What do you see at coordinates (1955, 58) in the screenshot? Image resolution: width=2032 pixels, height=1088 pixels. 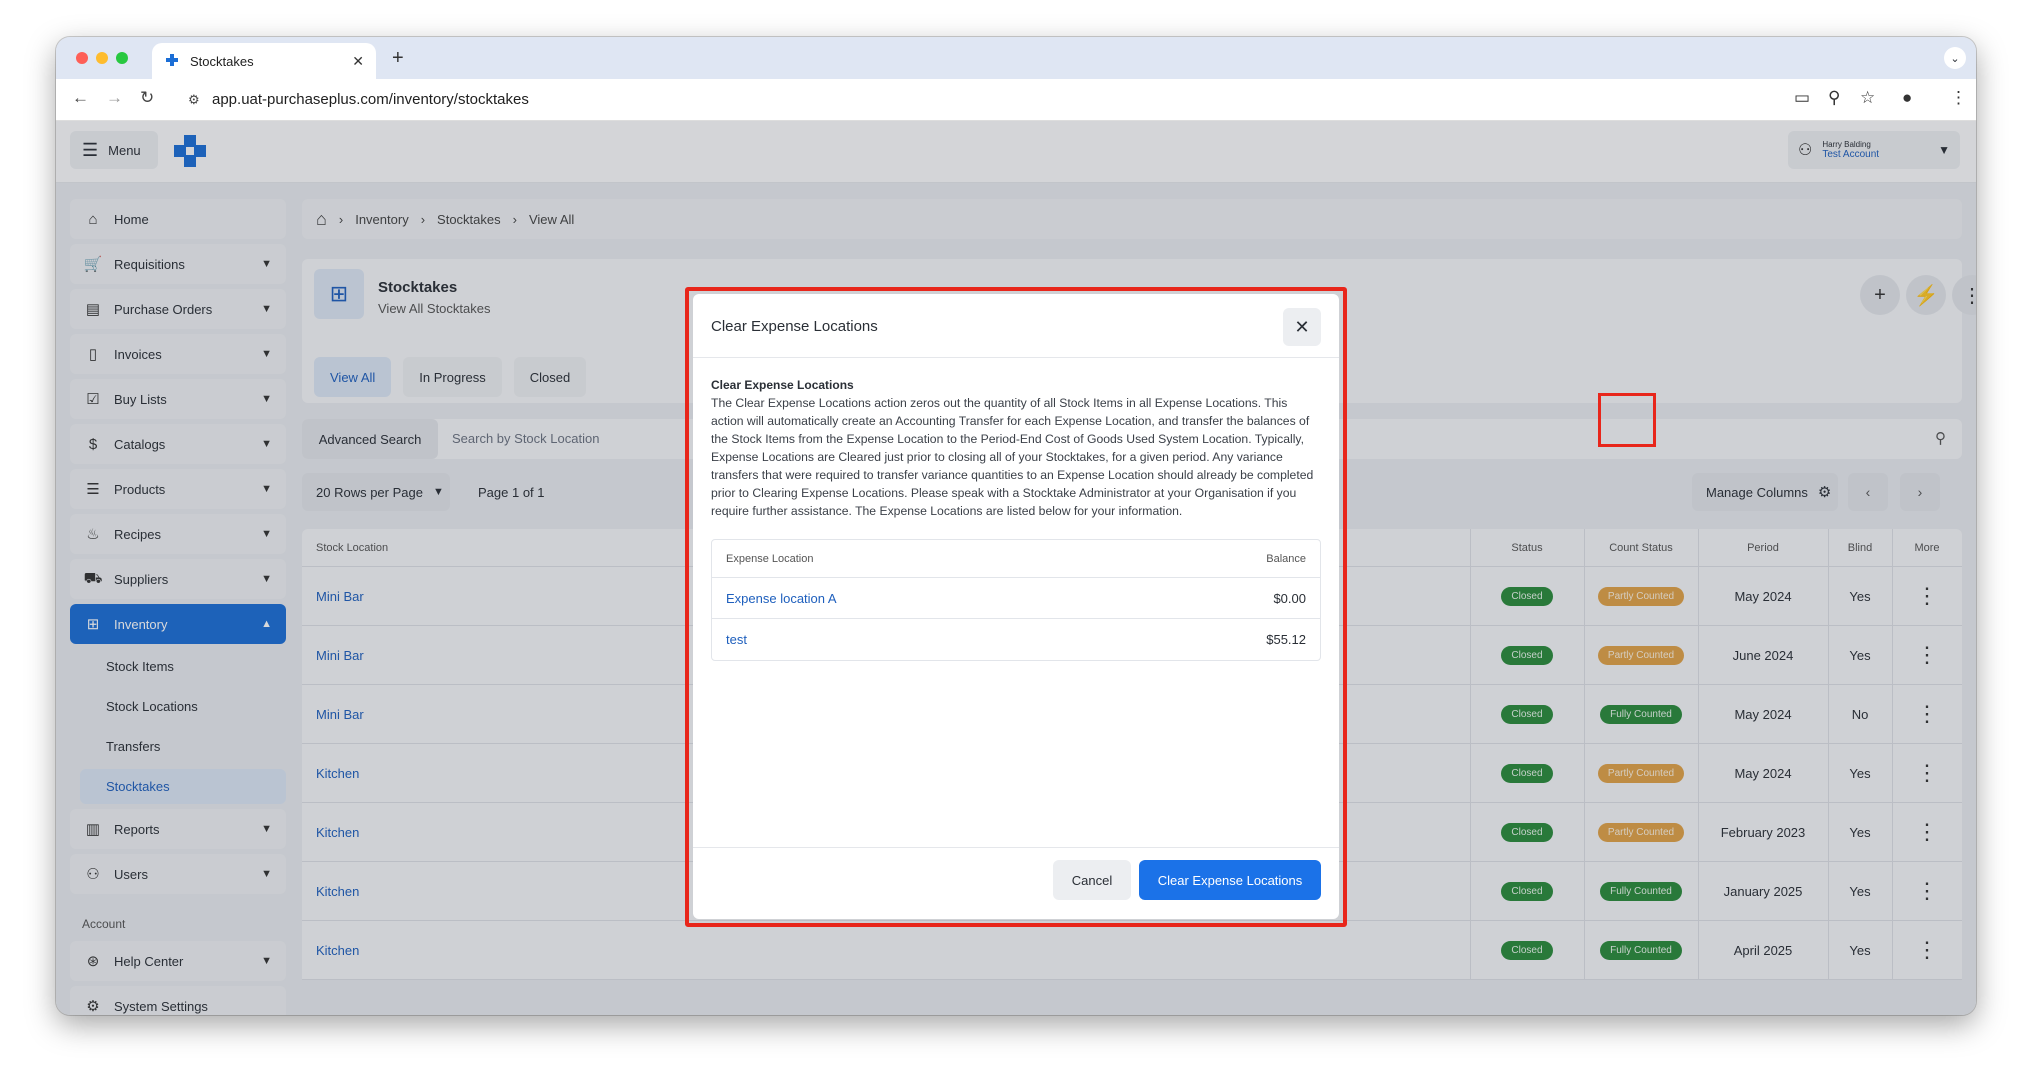 I see `tab-search-icon: ⌄` at bounding box center [1955, 58].